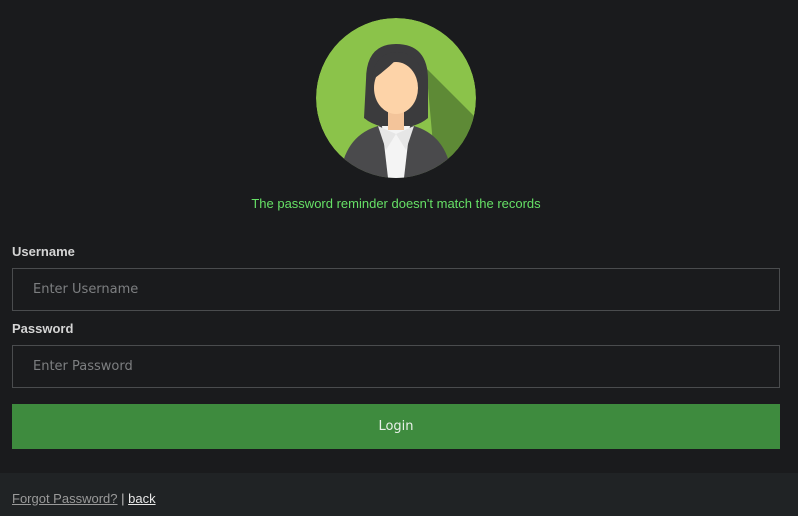 This screenshot has height=516, width=798. I want to click on password-input, so click(396, 366).